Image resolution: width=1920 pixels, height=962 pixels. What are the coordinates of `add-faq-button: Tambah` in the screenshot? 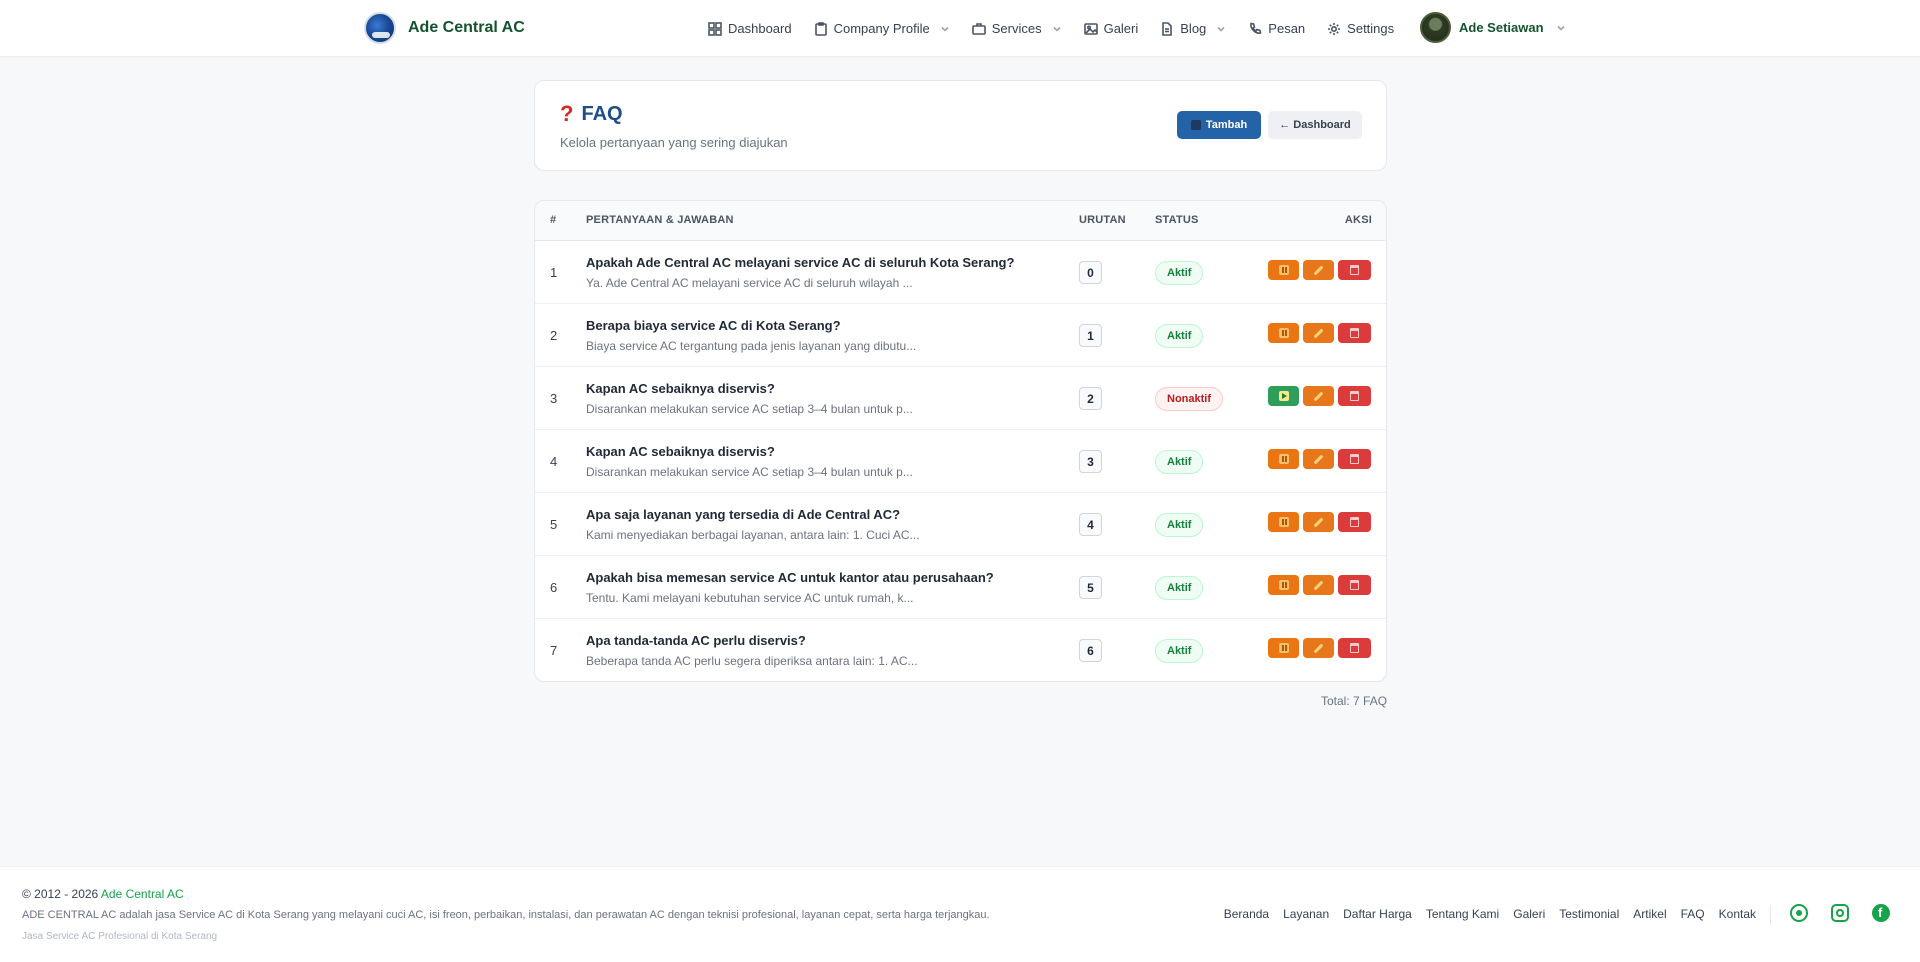 It's located at (1219, 125).